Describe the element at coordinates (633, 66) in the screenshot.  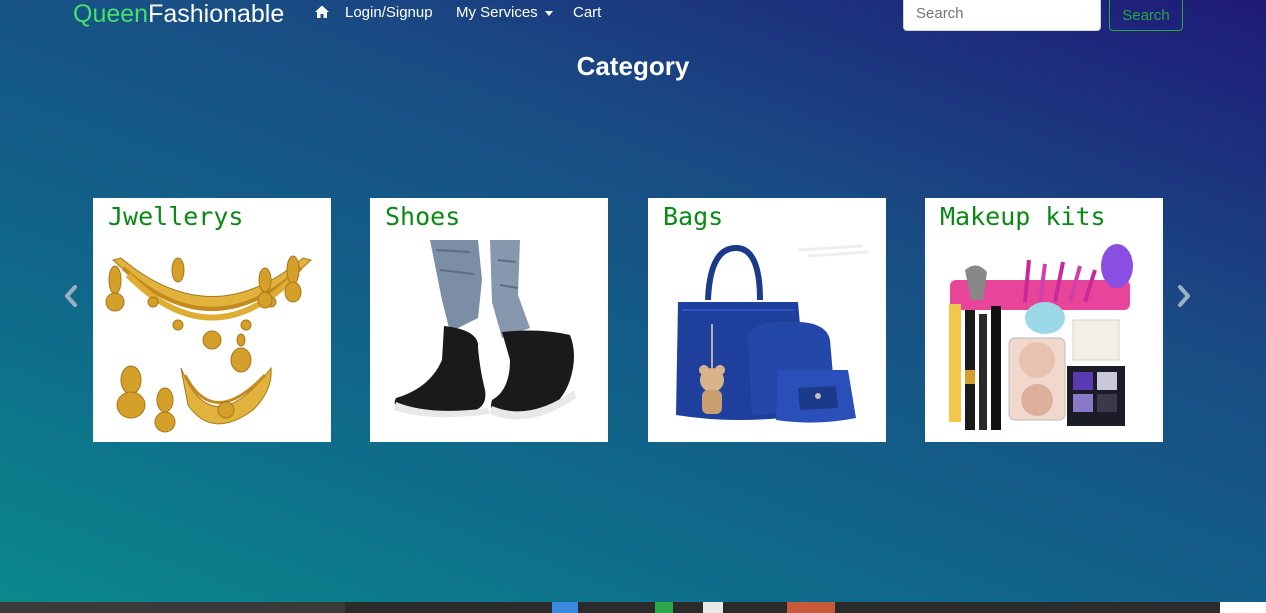
I see `page-title: Category` at that location.